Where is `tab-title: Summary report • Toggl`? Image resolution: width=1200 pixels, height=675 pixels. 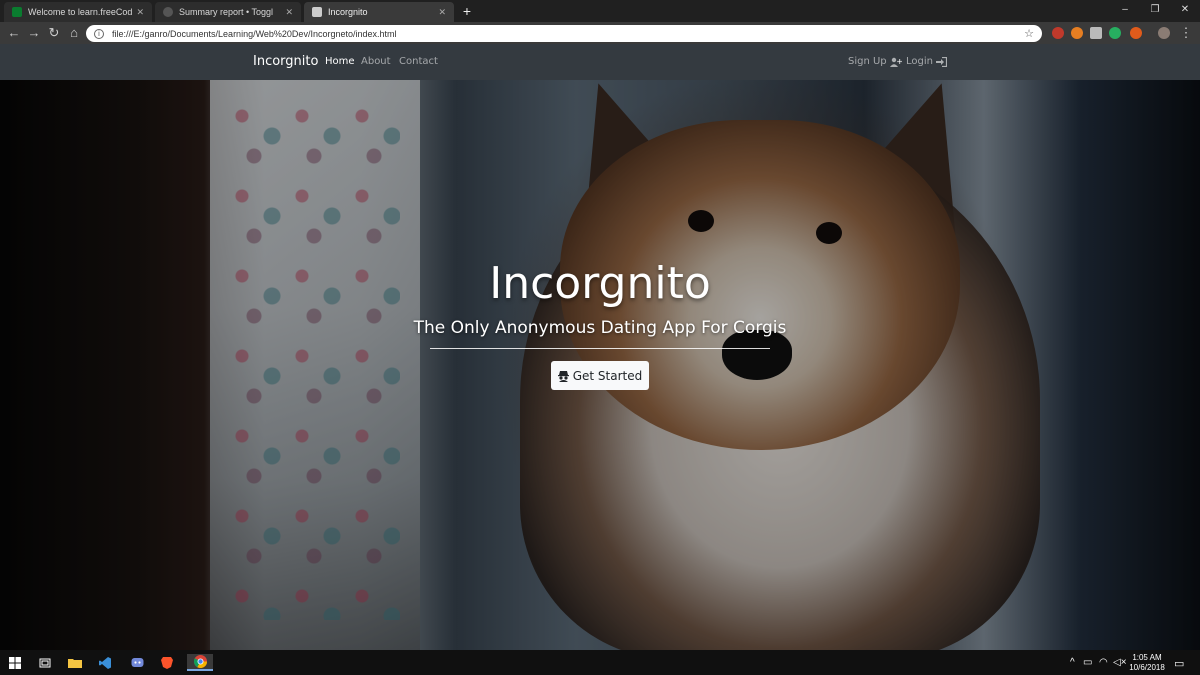 tab-title: Summary report • Toggl is located at coordinates (226, 12).